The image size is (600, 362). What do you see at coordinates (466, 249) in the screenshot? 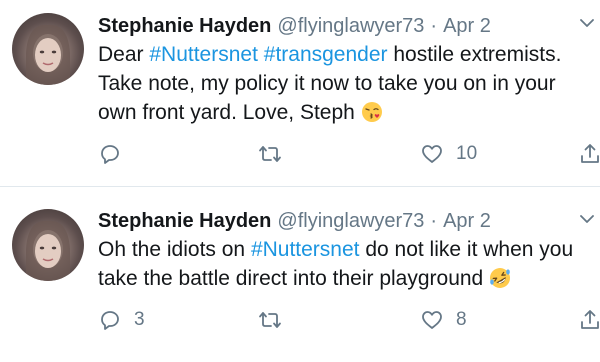
I see `text-segment: do not like it when you` at bounding box center [466, 249].